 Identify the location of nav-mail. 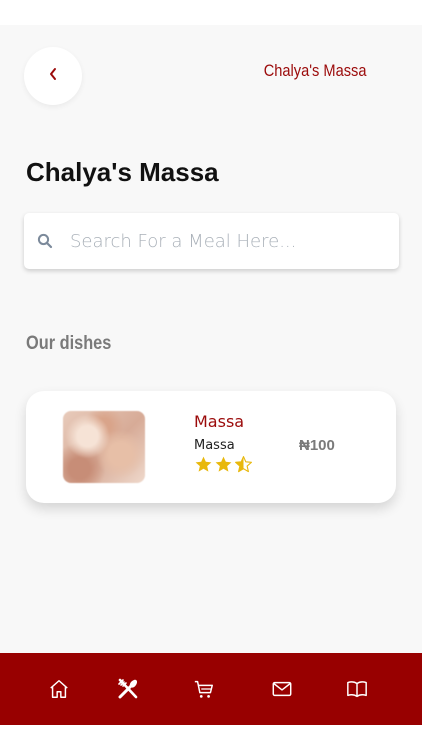
(282, 689).